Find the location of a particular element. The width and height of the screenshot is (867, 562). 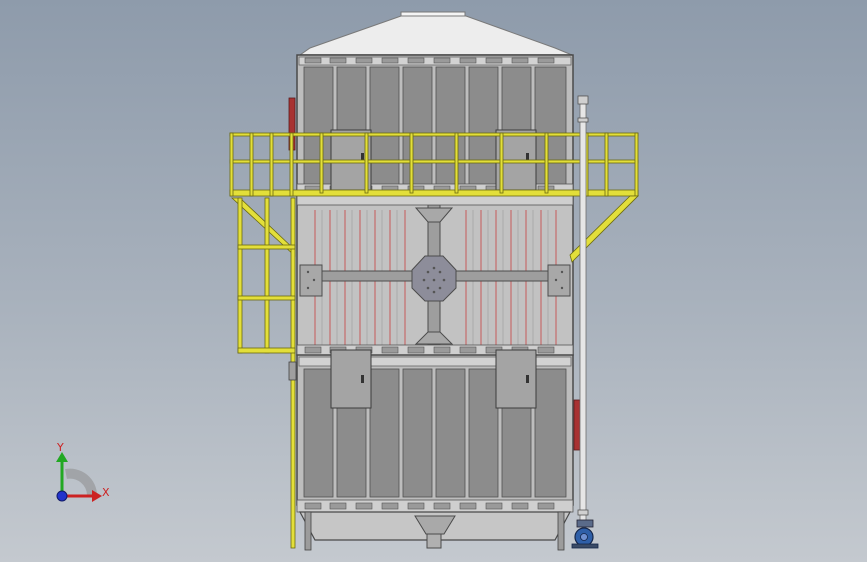

triad-graphic is located at coordinates (79, 477).